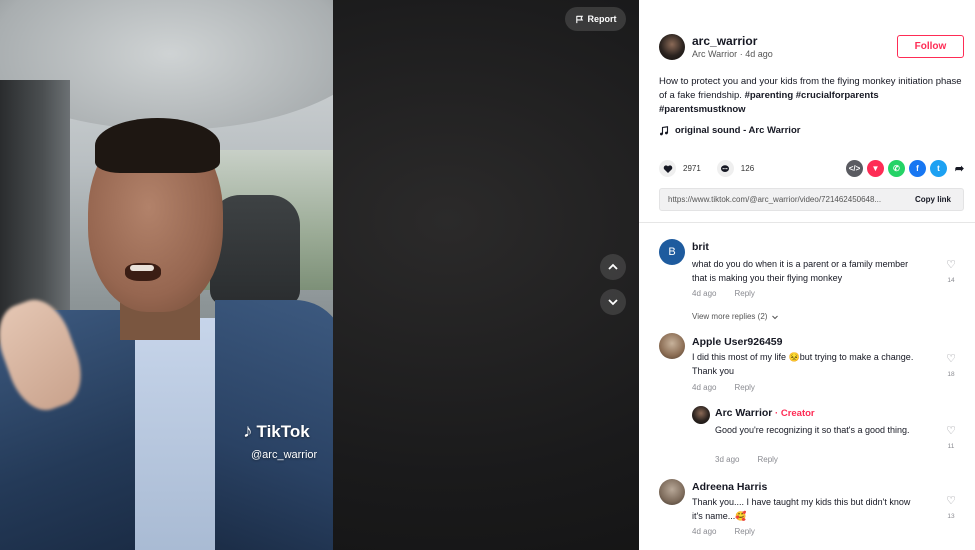 The image size is (975, 550). Describe the element at coordinates (928, 199) in the screenshot. I see `copy-link-button: Copy link` at that location.